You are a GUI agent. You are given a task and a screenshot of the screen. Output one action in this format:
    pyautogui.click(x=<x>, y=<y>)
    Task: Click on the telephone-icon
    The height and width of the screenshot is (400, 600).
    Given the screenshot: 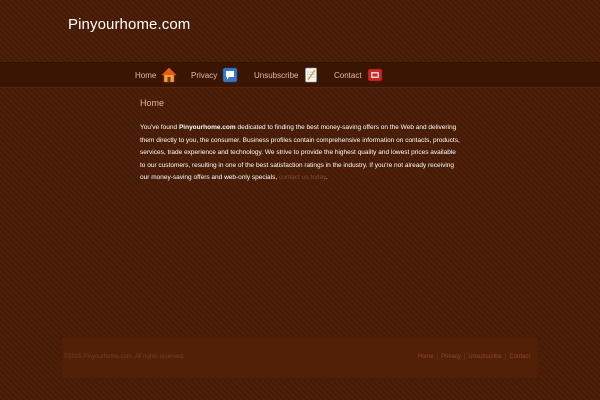 What is the action you would take?
    pyautogui.click(x=375, y=75)
    